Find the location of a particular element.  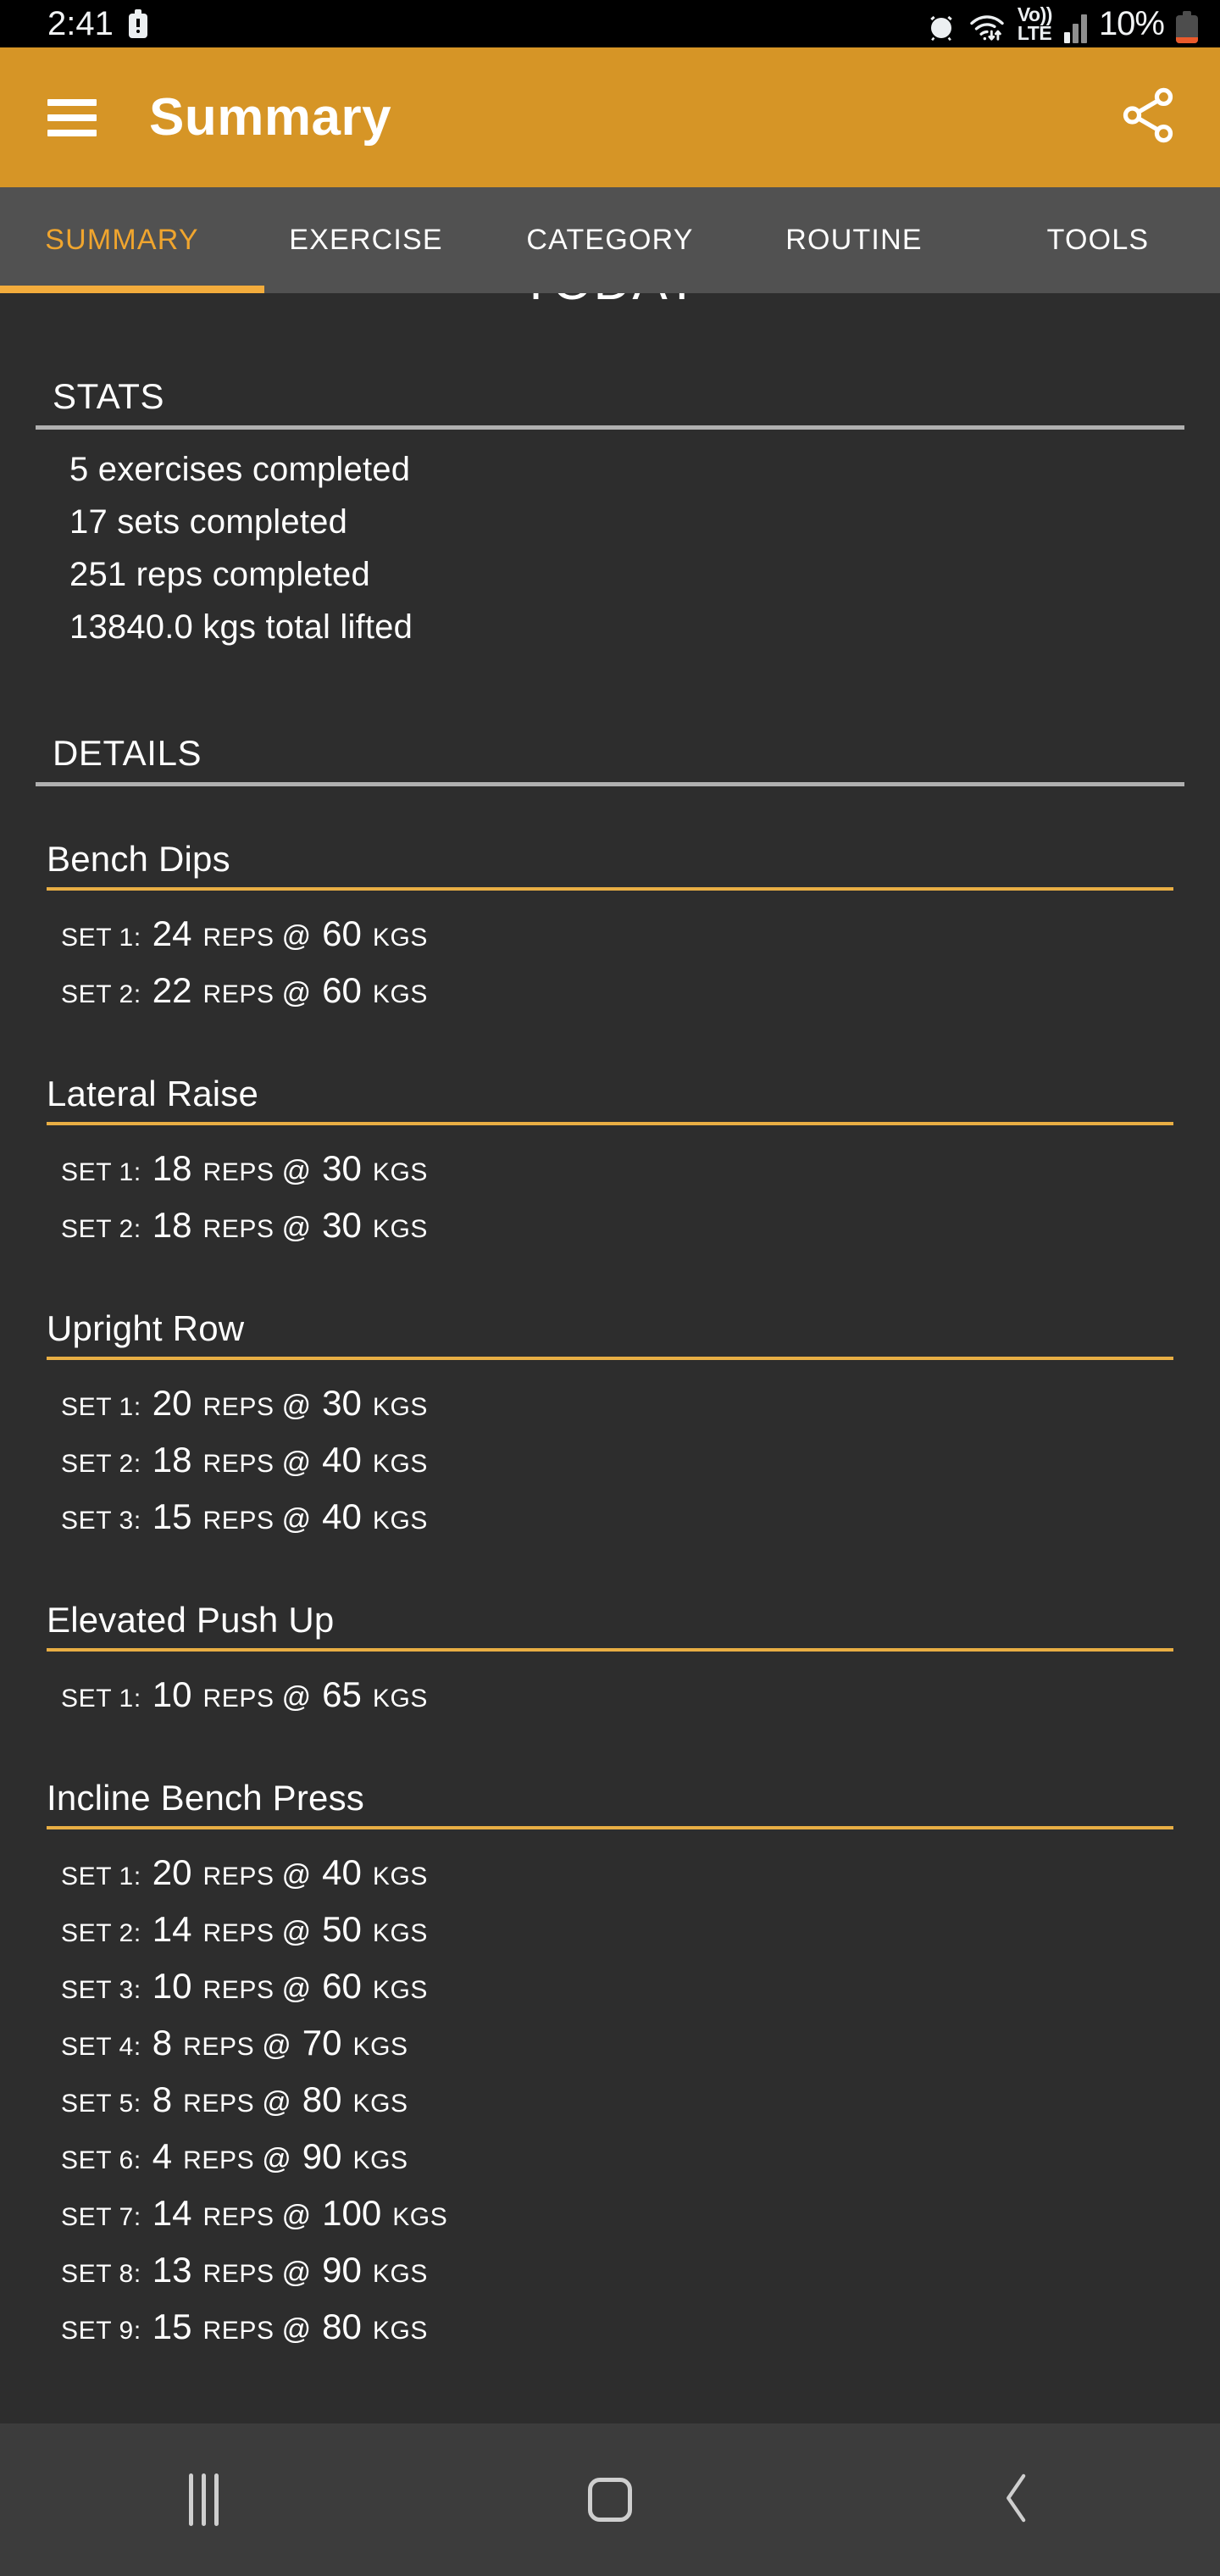

set-row: SET 1: 20 REPS @30 KGS is located at coordinates (640, 1405).